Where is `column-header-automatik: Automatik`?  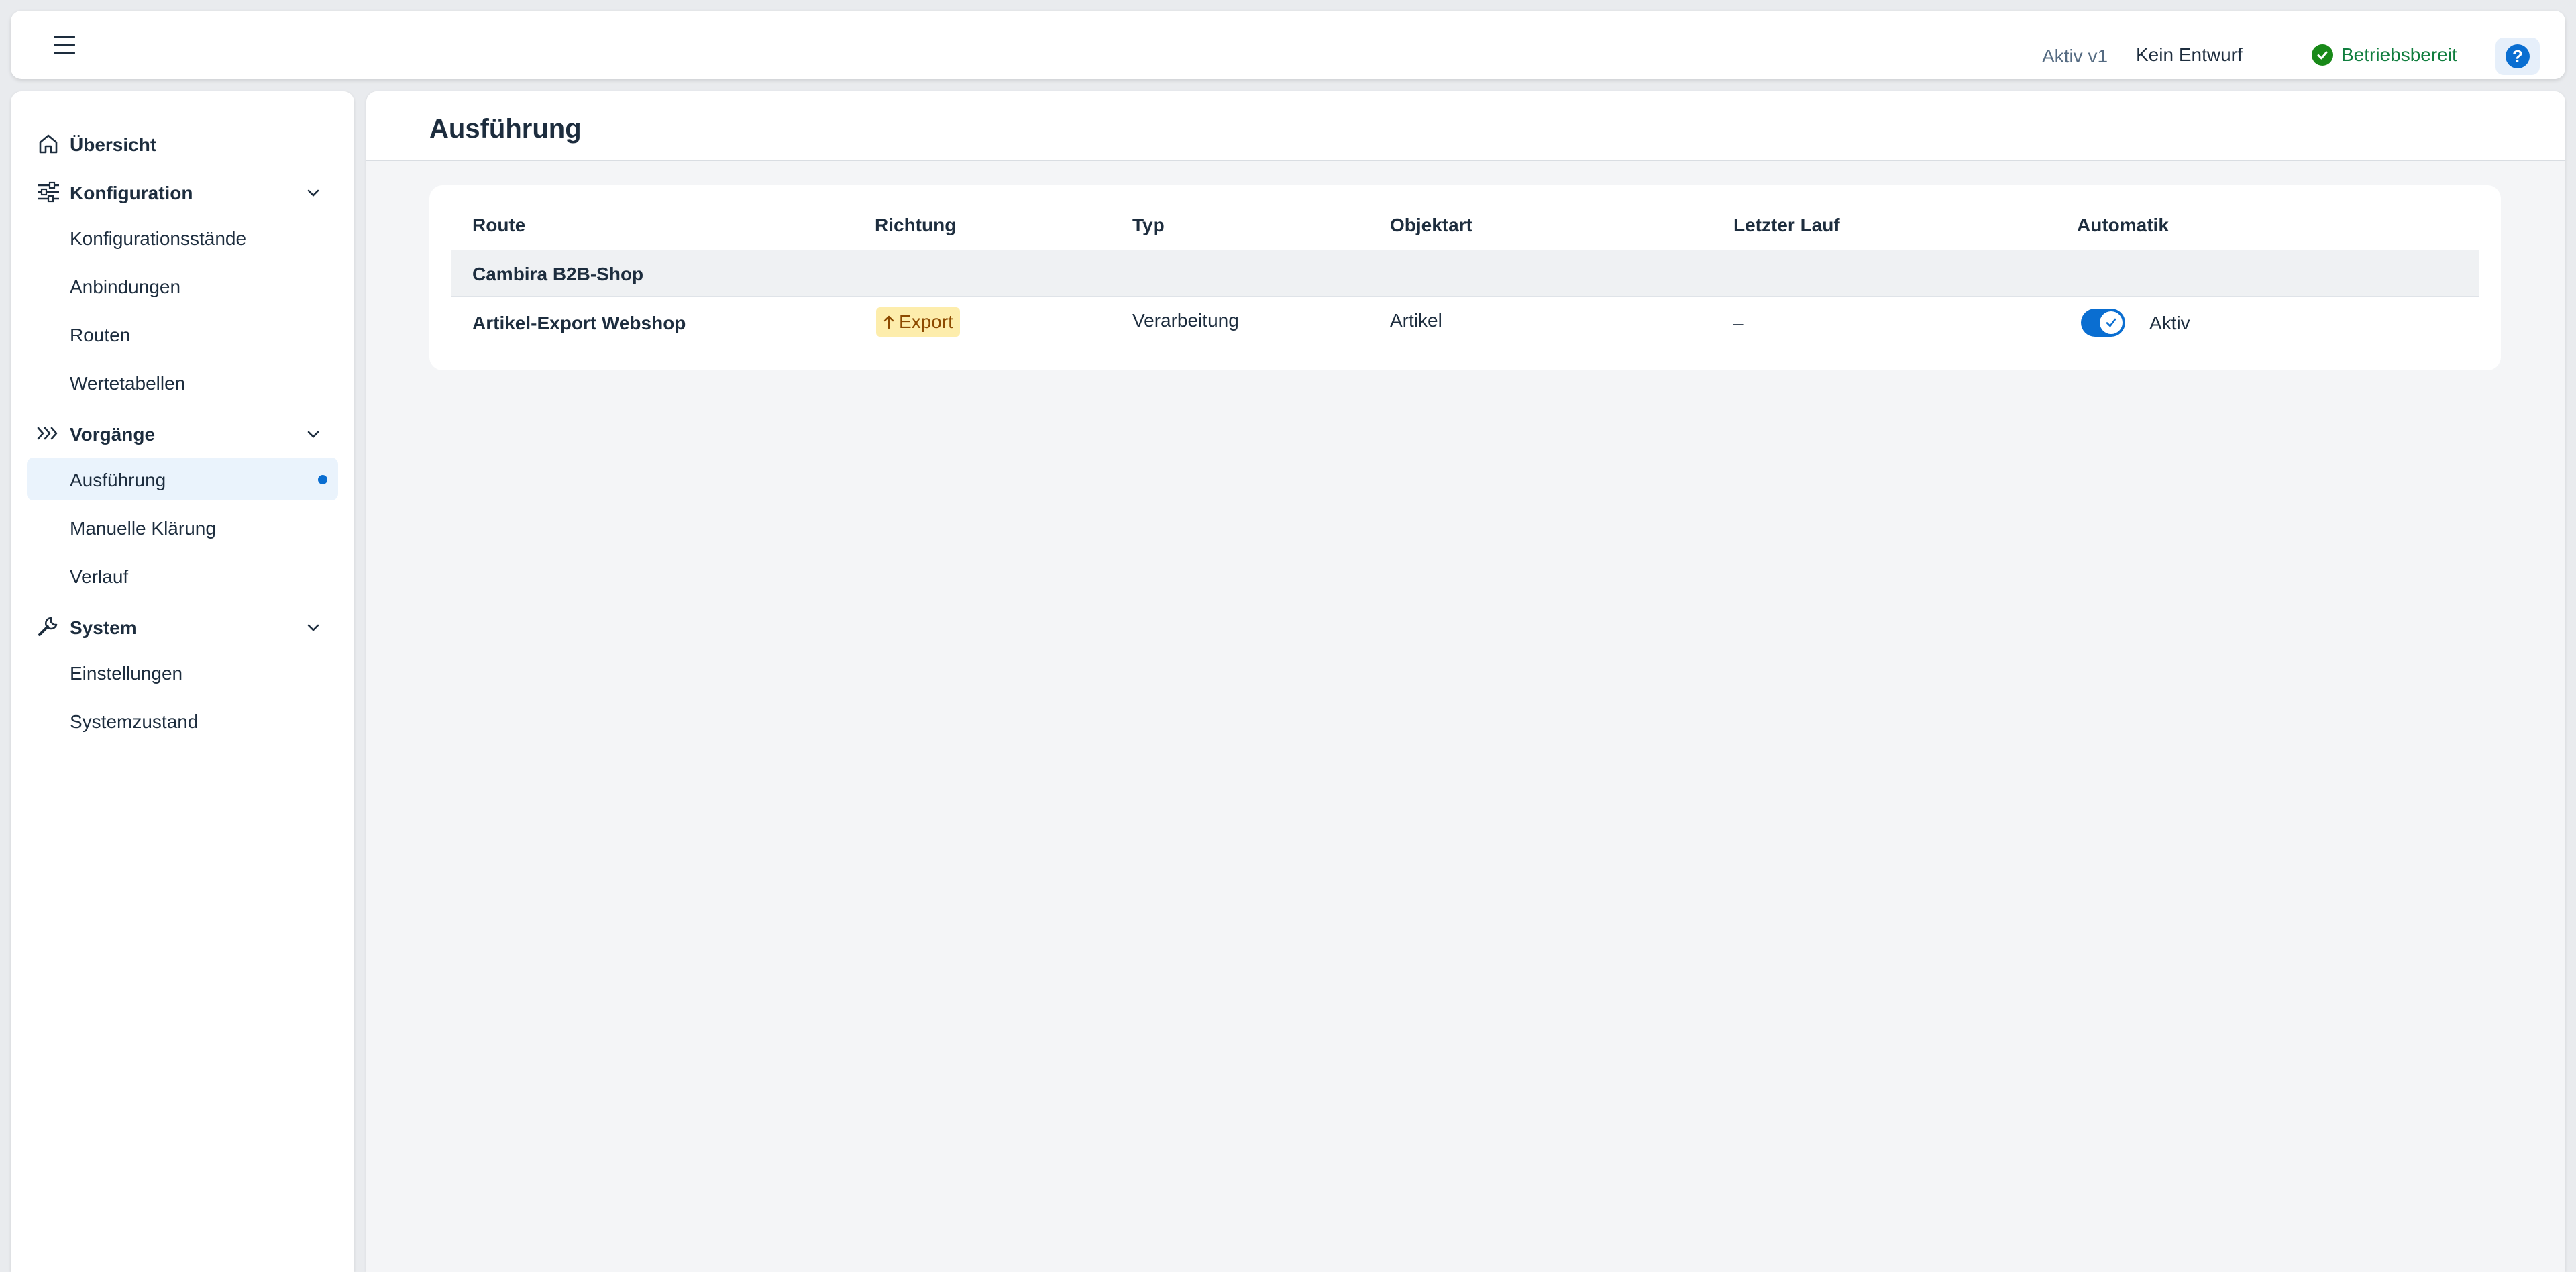 column-header-automatik: Automatik is located at coordinates (2123, 225).